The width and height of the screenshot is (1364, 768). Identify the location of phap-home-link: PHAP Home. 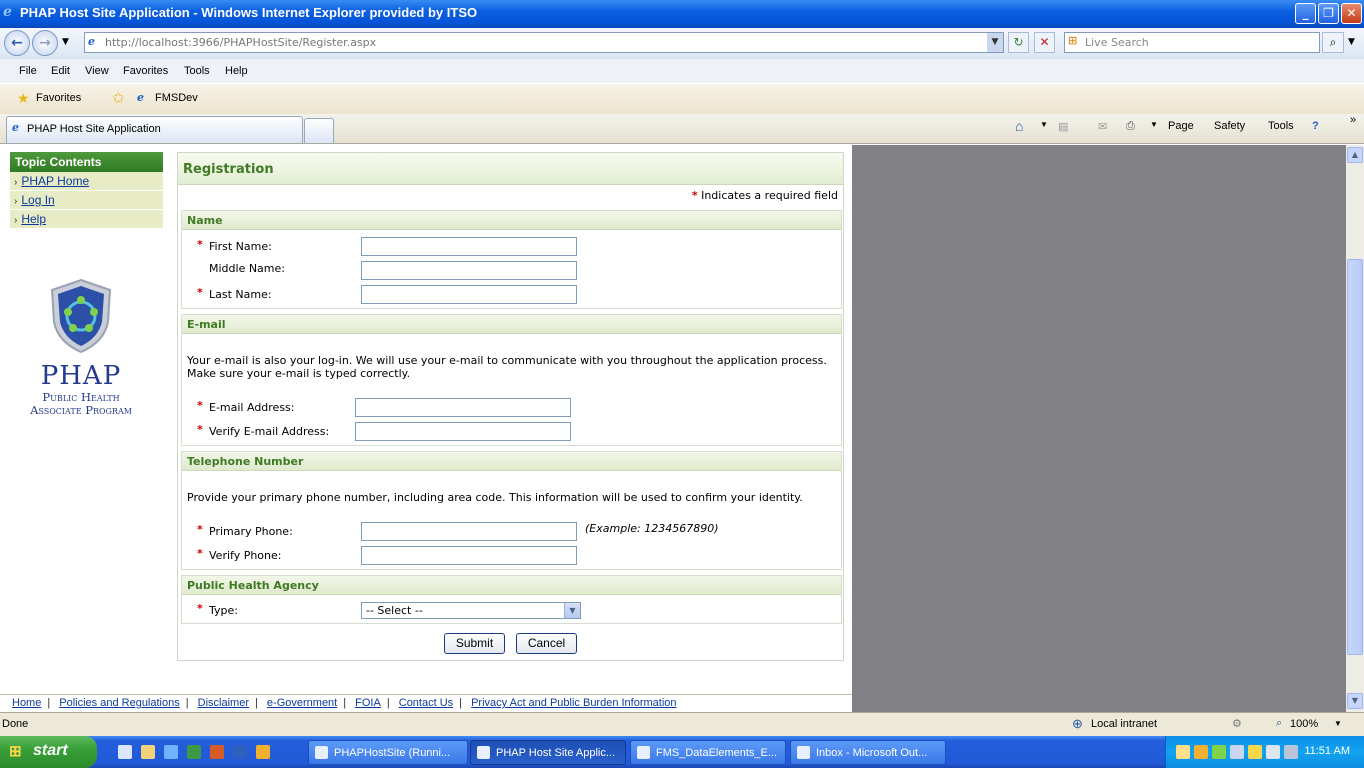
(55, 181).